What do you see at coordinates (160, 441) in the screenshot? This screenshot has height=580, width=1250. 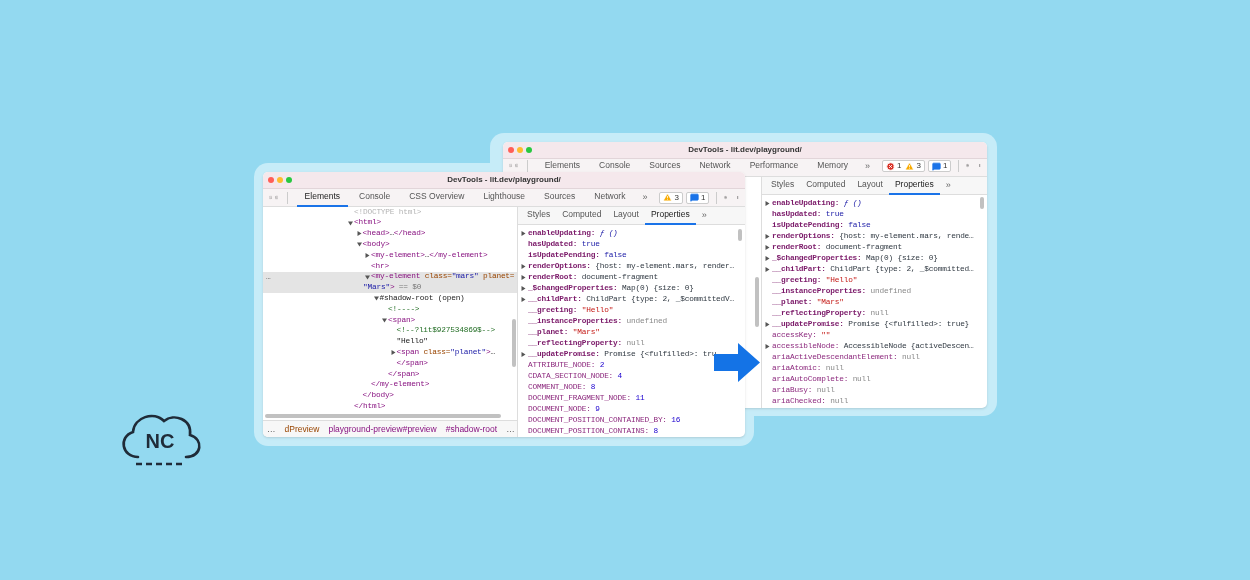 I see `logo-text: NC` at bounding box center [160, 441].